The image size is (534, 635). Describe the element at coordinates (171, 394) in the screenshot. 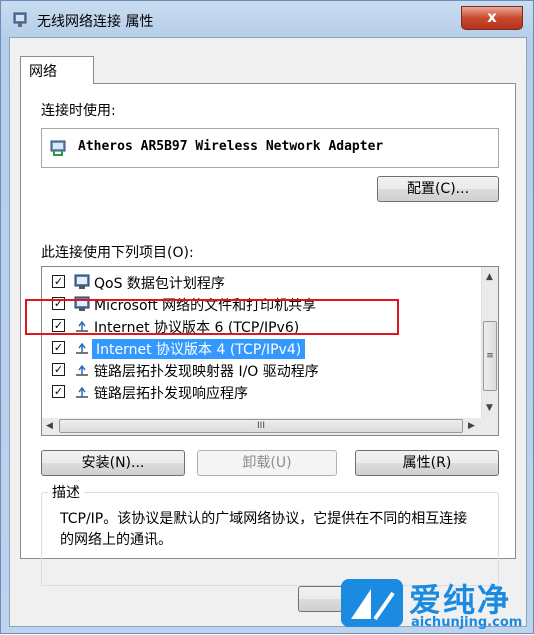

I see `list-item-label: 链路层拓扑发现响应程序` at that location.